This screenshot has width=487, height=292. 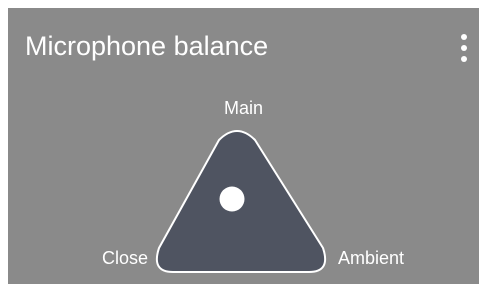 I want to click on label-ambient: Ambient, so click(x=371, y=258).